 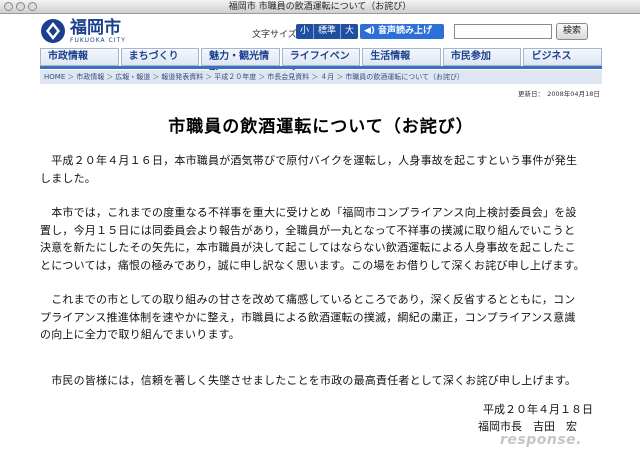 What do you see at coordinates (405, 77) in the screenshot?
I see `breadcrumb-current: 市職員の飲酒運転について（お詫び）` at bounding box center [405, 77].